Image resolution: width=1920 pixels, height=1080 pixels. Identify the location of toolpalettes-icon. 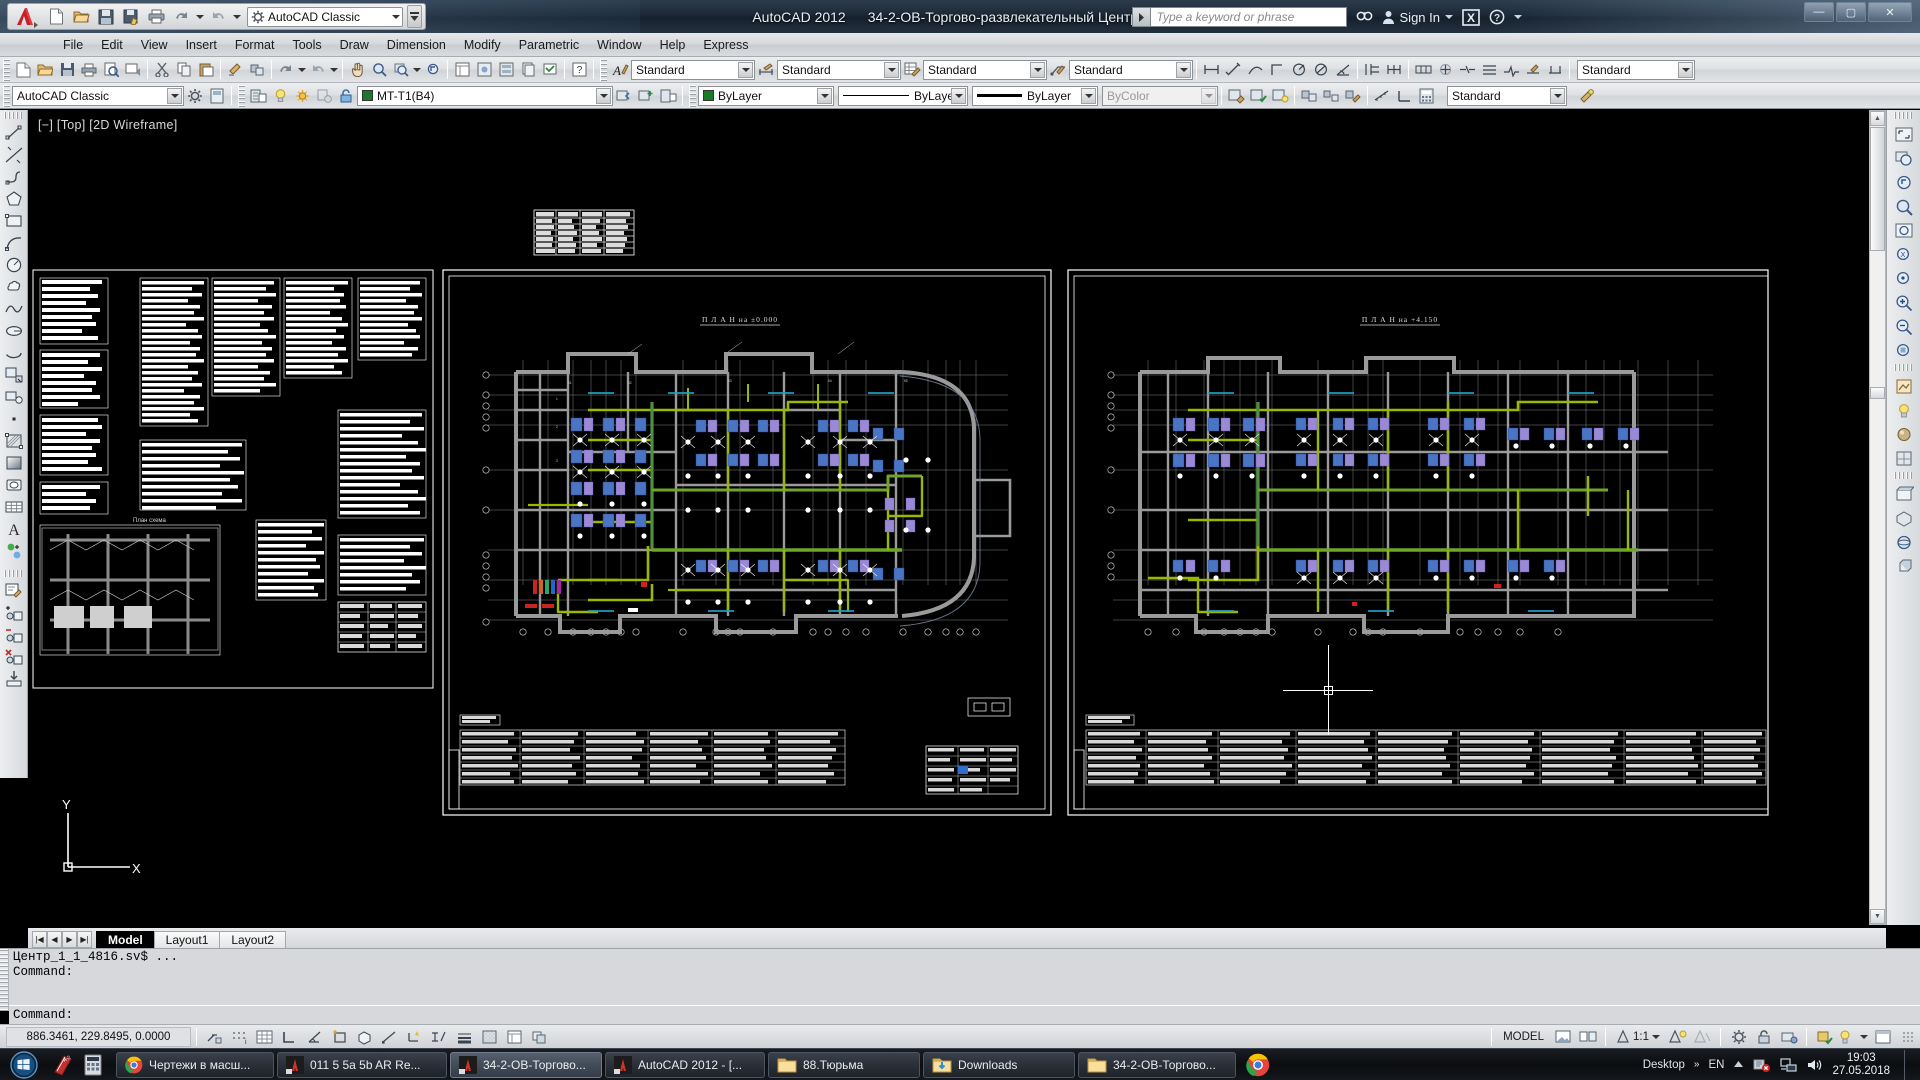
(506, 70).